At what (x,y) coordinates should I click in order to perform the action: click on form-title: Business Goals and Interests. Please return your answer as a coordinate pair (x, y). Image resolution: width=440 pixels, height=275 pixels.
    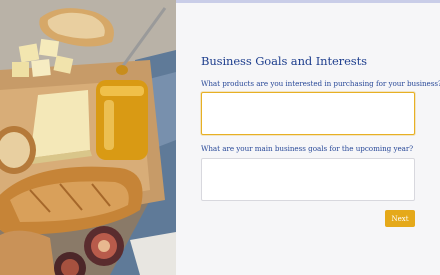
    Looking at the image, I should click on (284, 61).